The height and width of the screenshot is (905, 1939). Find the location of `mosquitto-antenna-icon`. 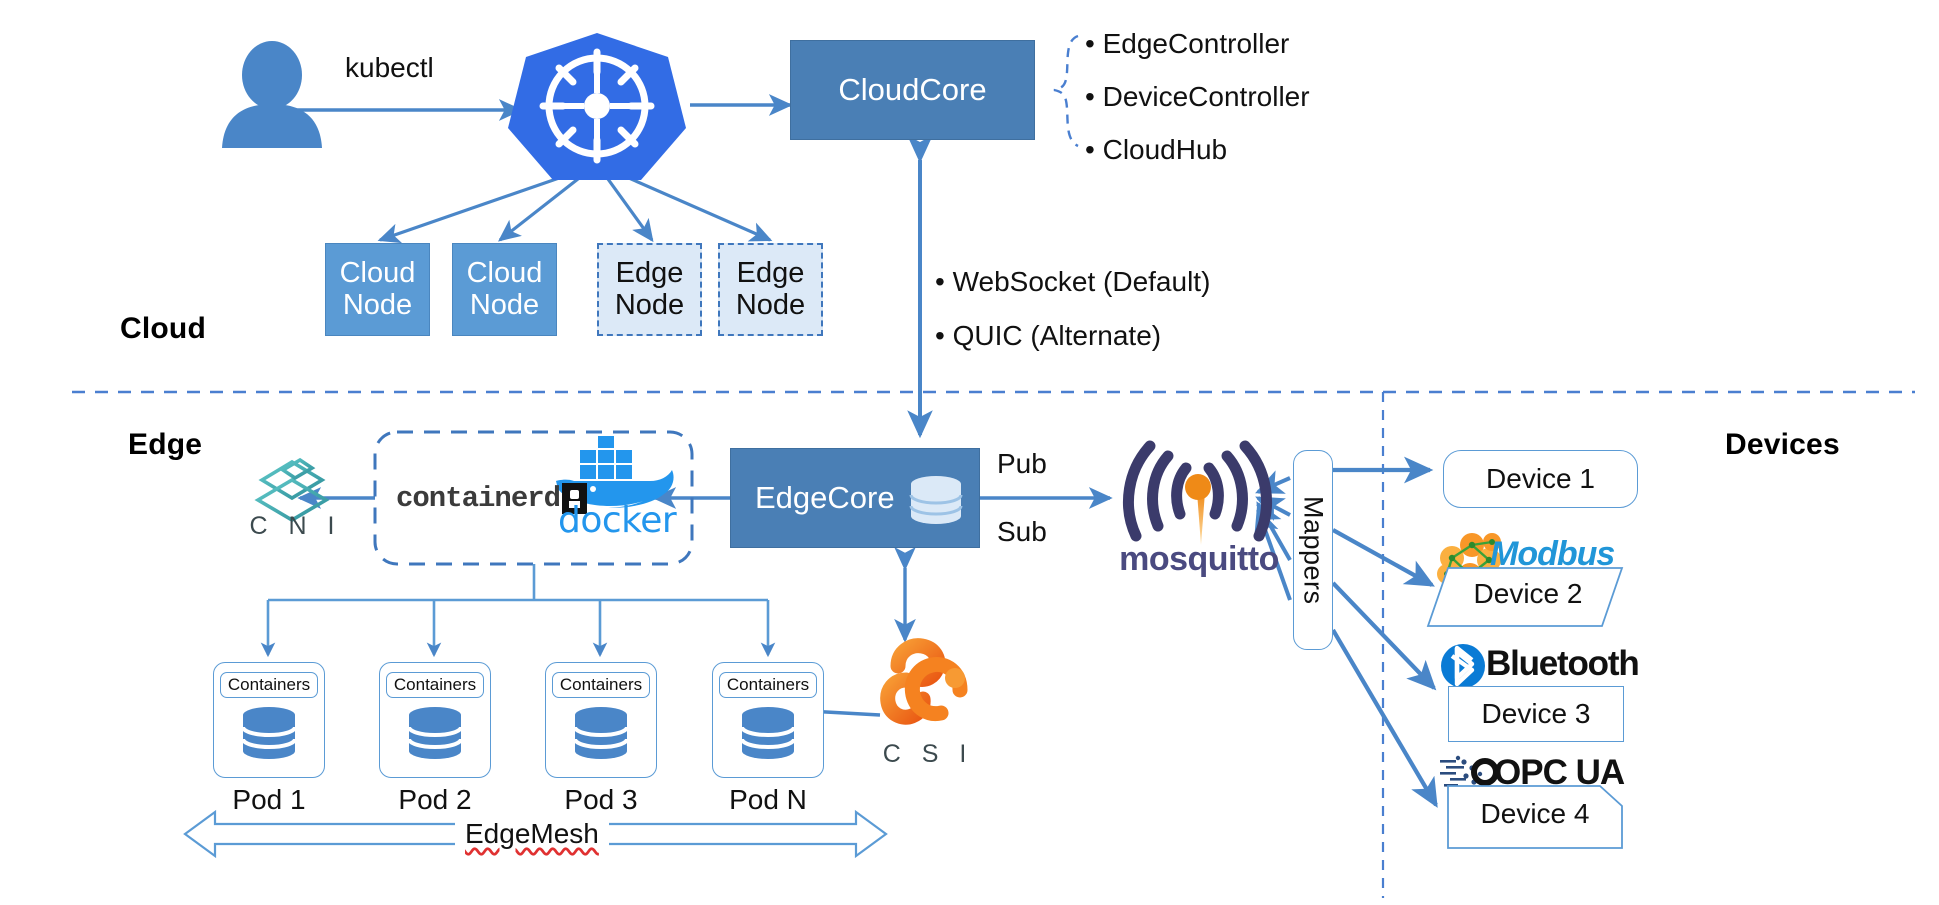

mosquitto-antenna-icon is located at coordinates (1197, 491).